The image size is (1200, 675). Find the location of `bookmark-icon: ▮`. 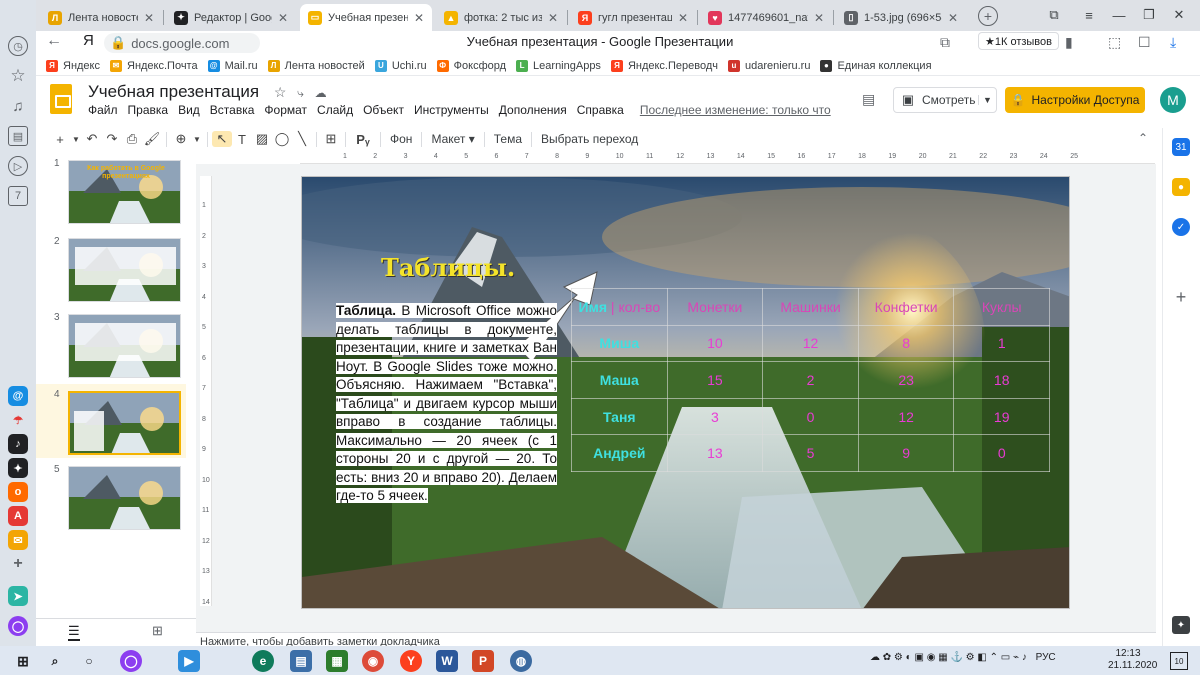

bookmark-icon: ▮ is located at coordinates (1069, 42).